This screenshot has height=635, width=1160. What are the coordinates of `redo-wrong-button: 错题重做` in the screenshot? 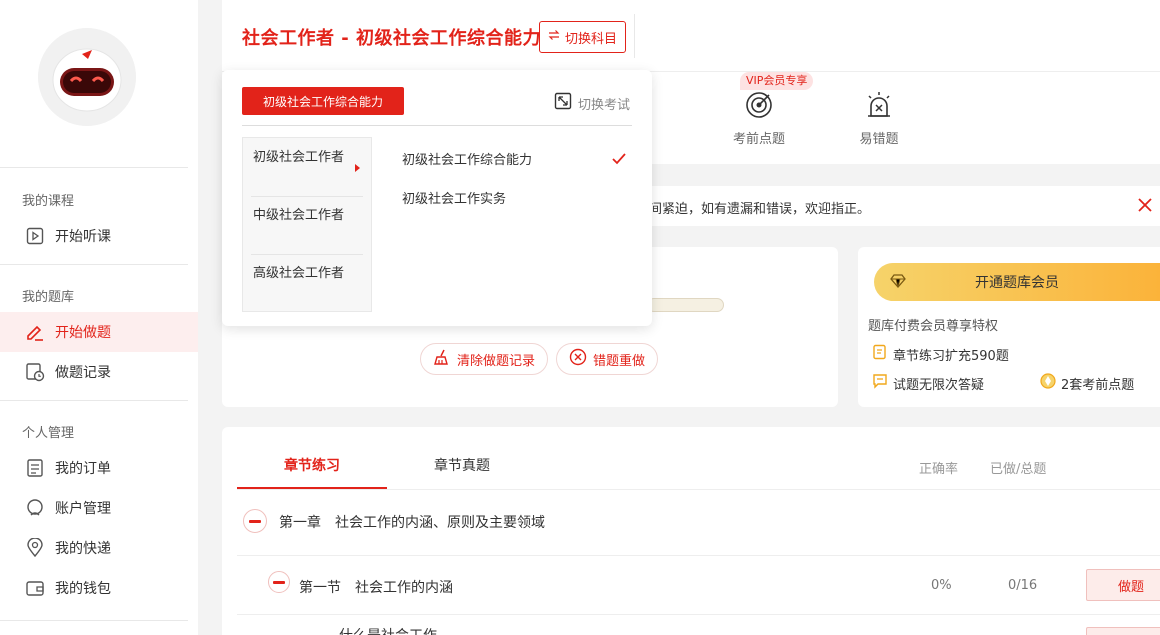 It's located at (607, 359).